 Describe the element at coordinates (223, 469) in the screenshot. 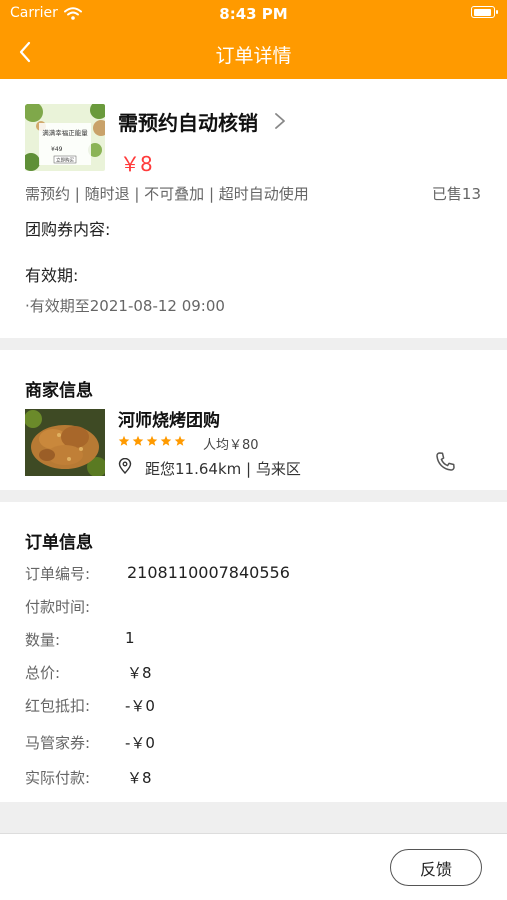

I see `merchant-location: 距您11.64km | 乌来区` at that location.